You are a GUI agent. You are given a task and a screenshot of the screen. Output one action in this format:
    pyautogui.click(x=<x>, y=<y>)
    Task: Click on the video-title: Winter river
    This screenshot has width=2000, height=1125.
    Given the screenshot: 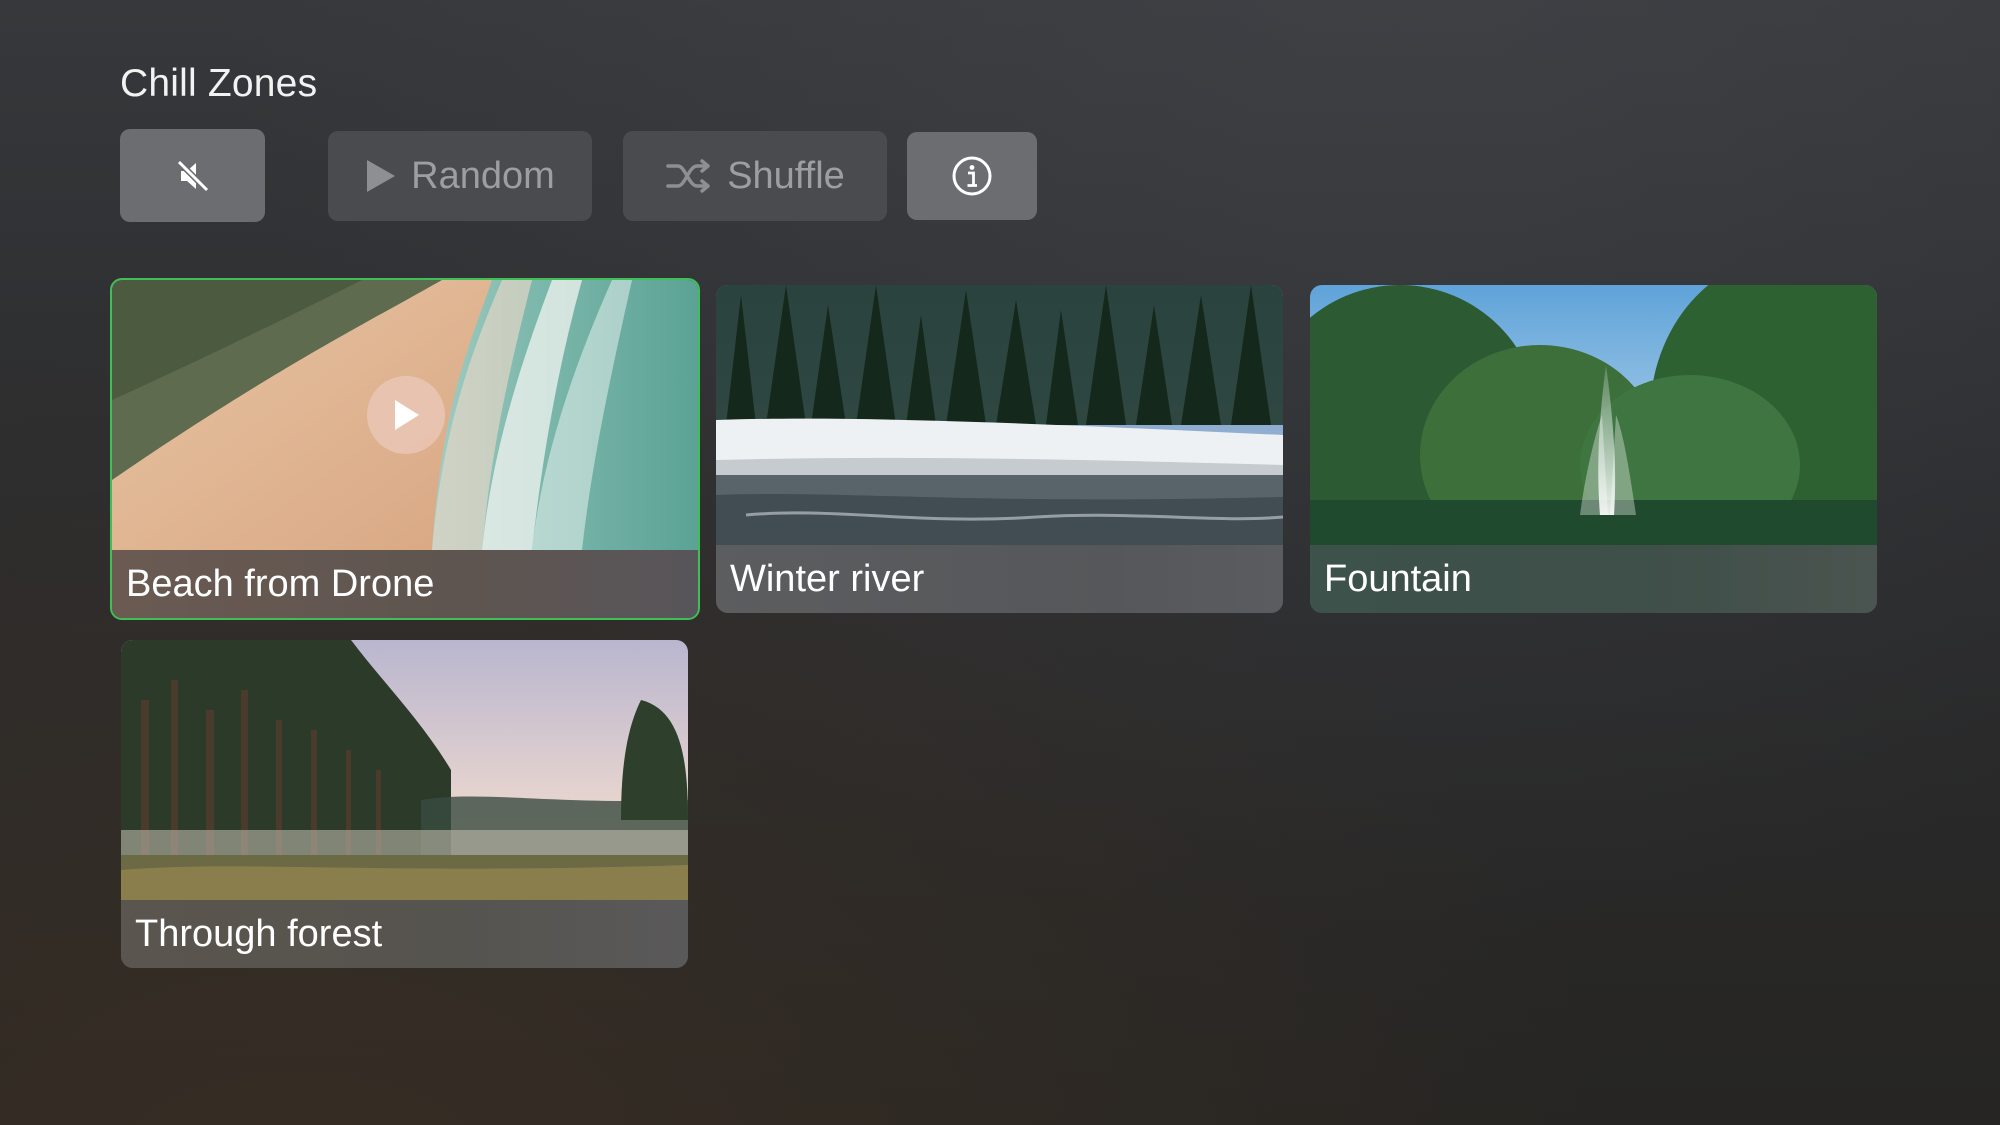 What is the action you would take?
    pyautogui.click(x=999, y=579)
    